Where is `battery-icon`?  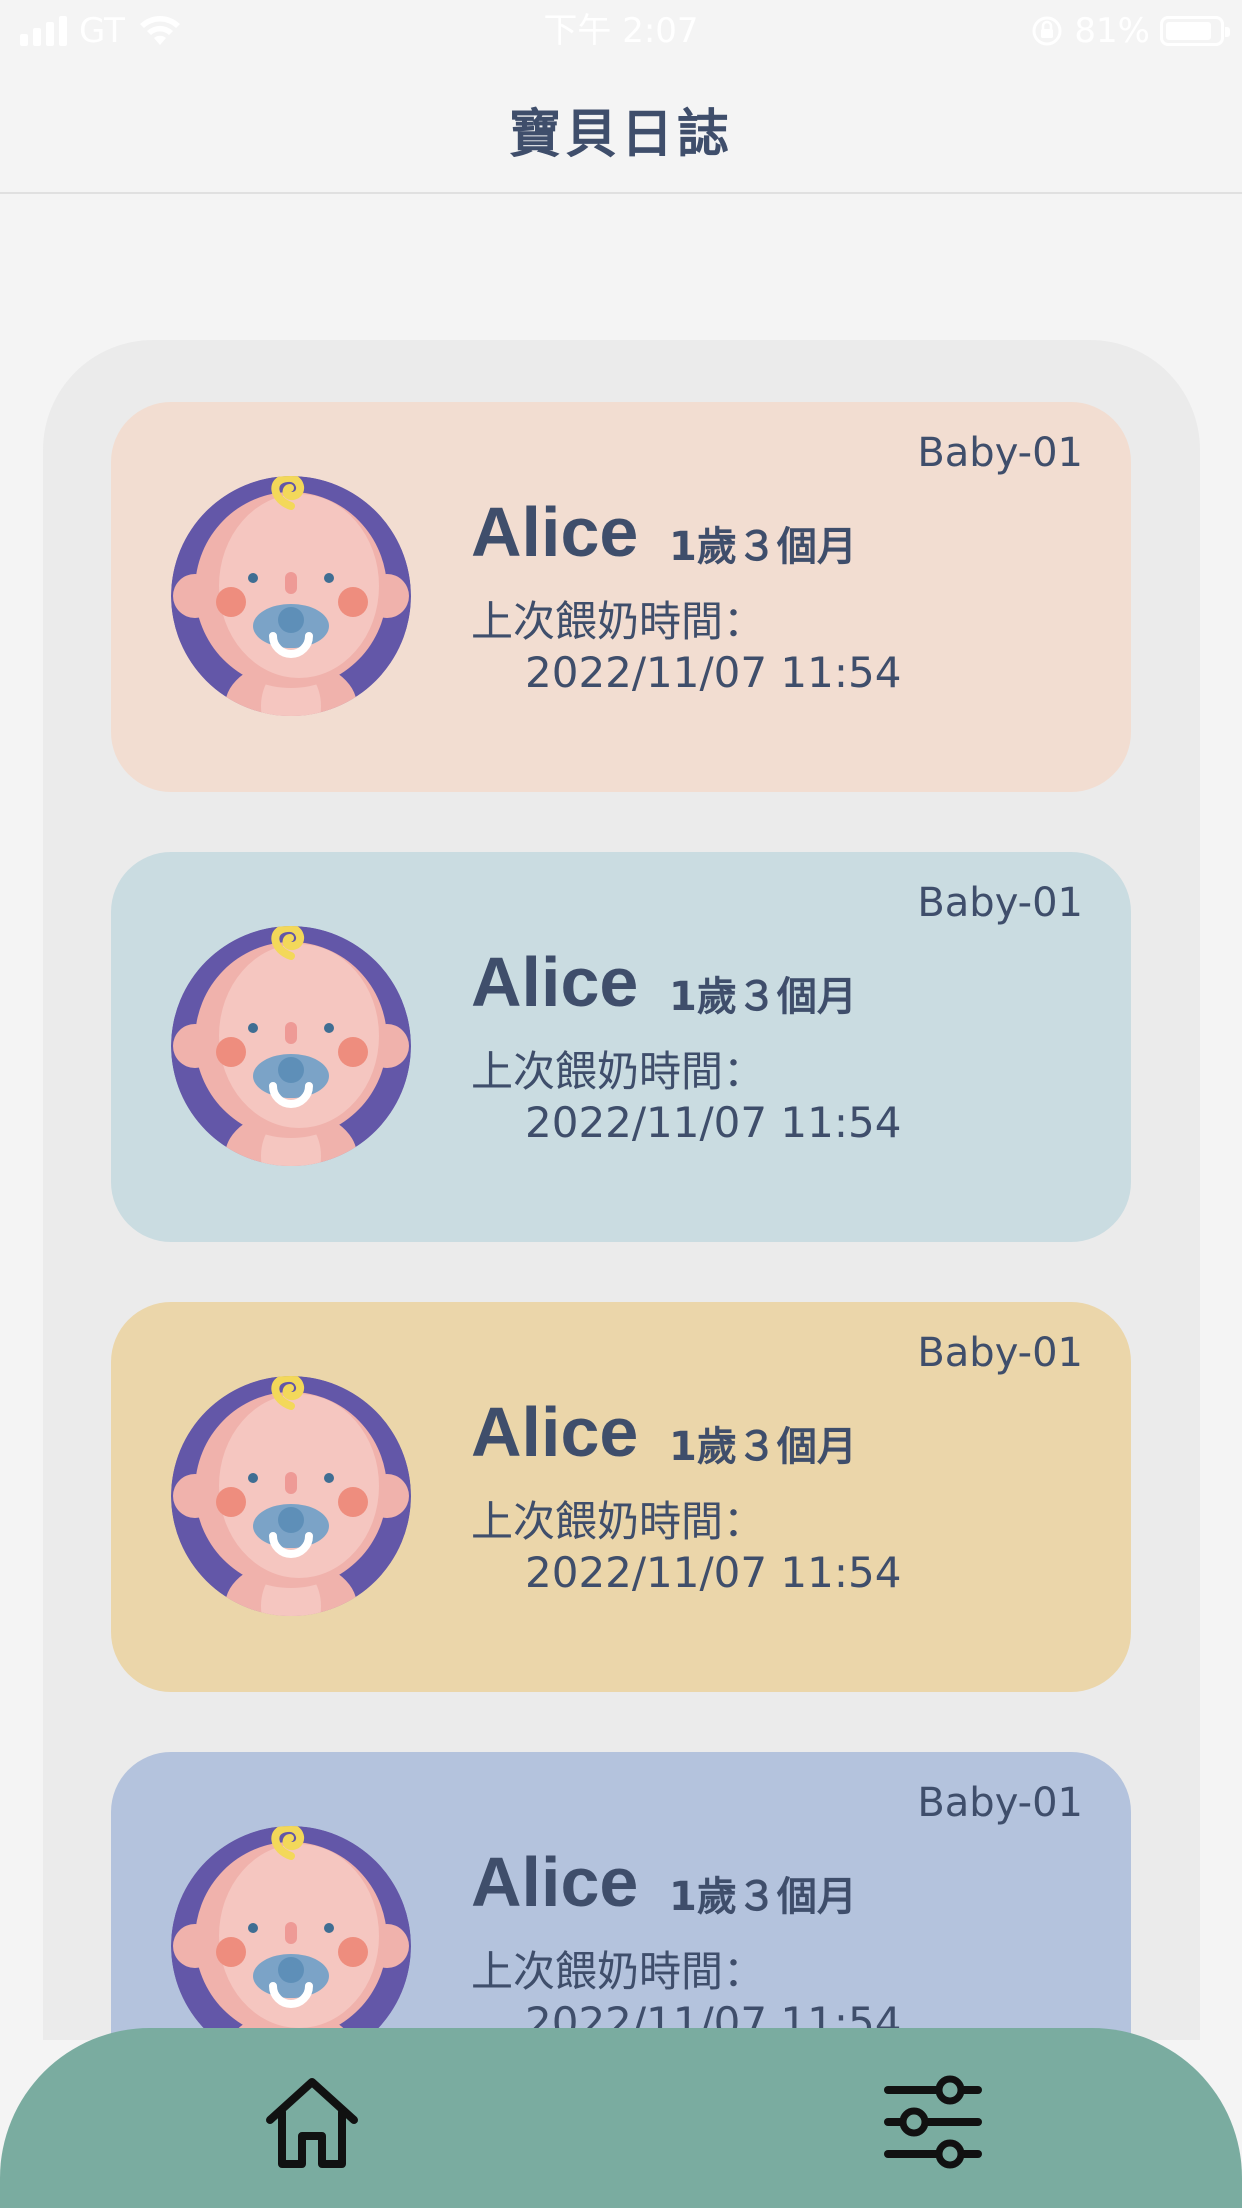 battery-icon is located at coordinates (1195, 31).